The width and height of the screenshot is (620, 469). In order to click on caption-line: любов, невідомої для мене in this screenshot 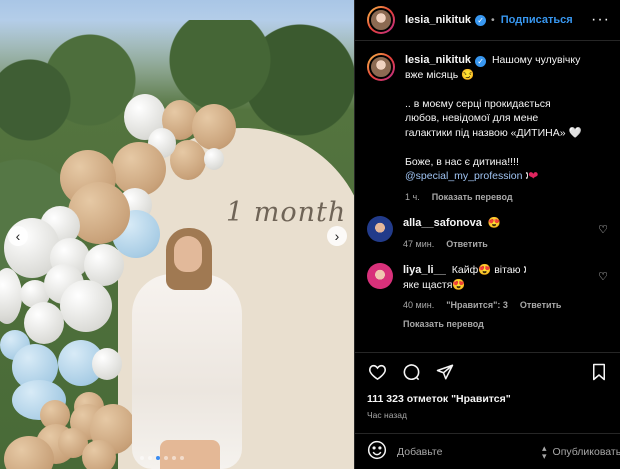, I will do `click(472, 118)`.